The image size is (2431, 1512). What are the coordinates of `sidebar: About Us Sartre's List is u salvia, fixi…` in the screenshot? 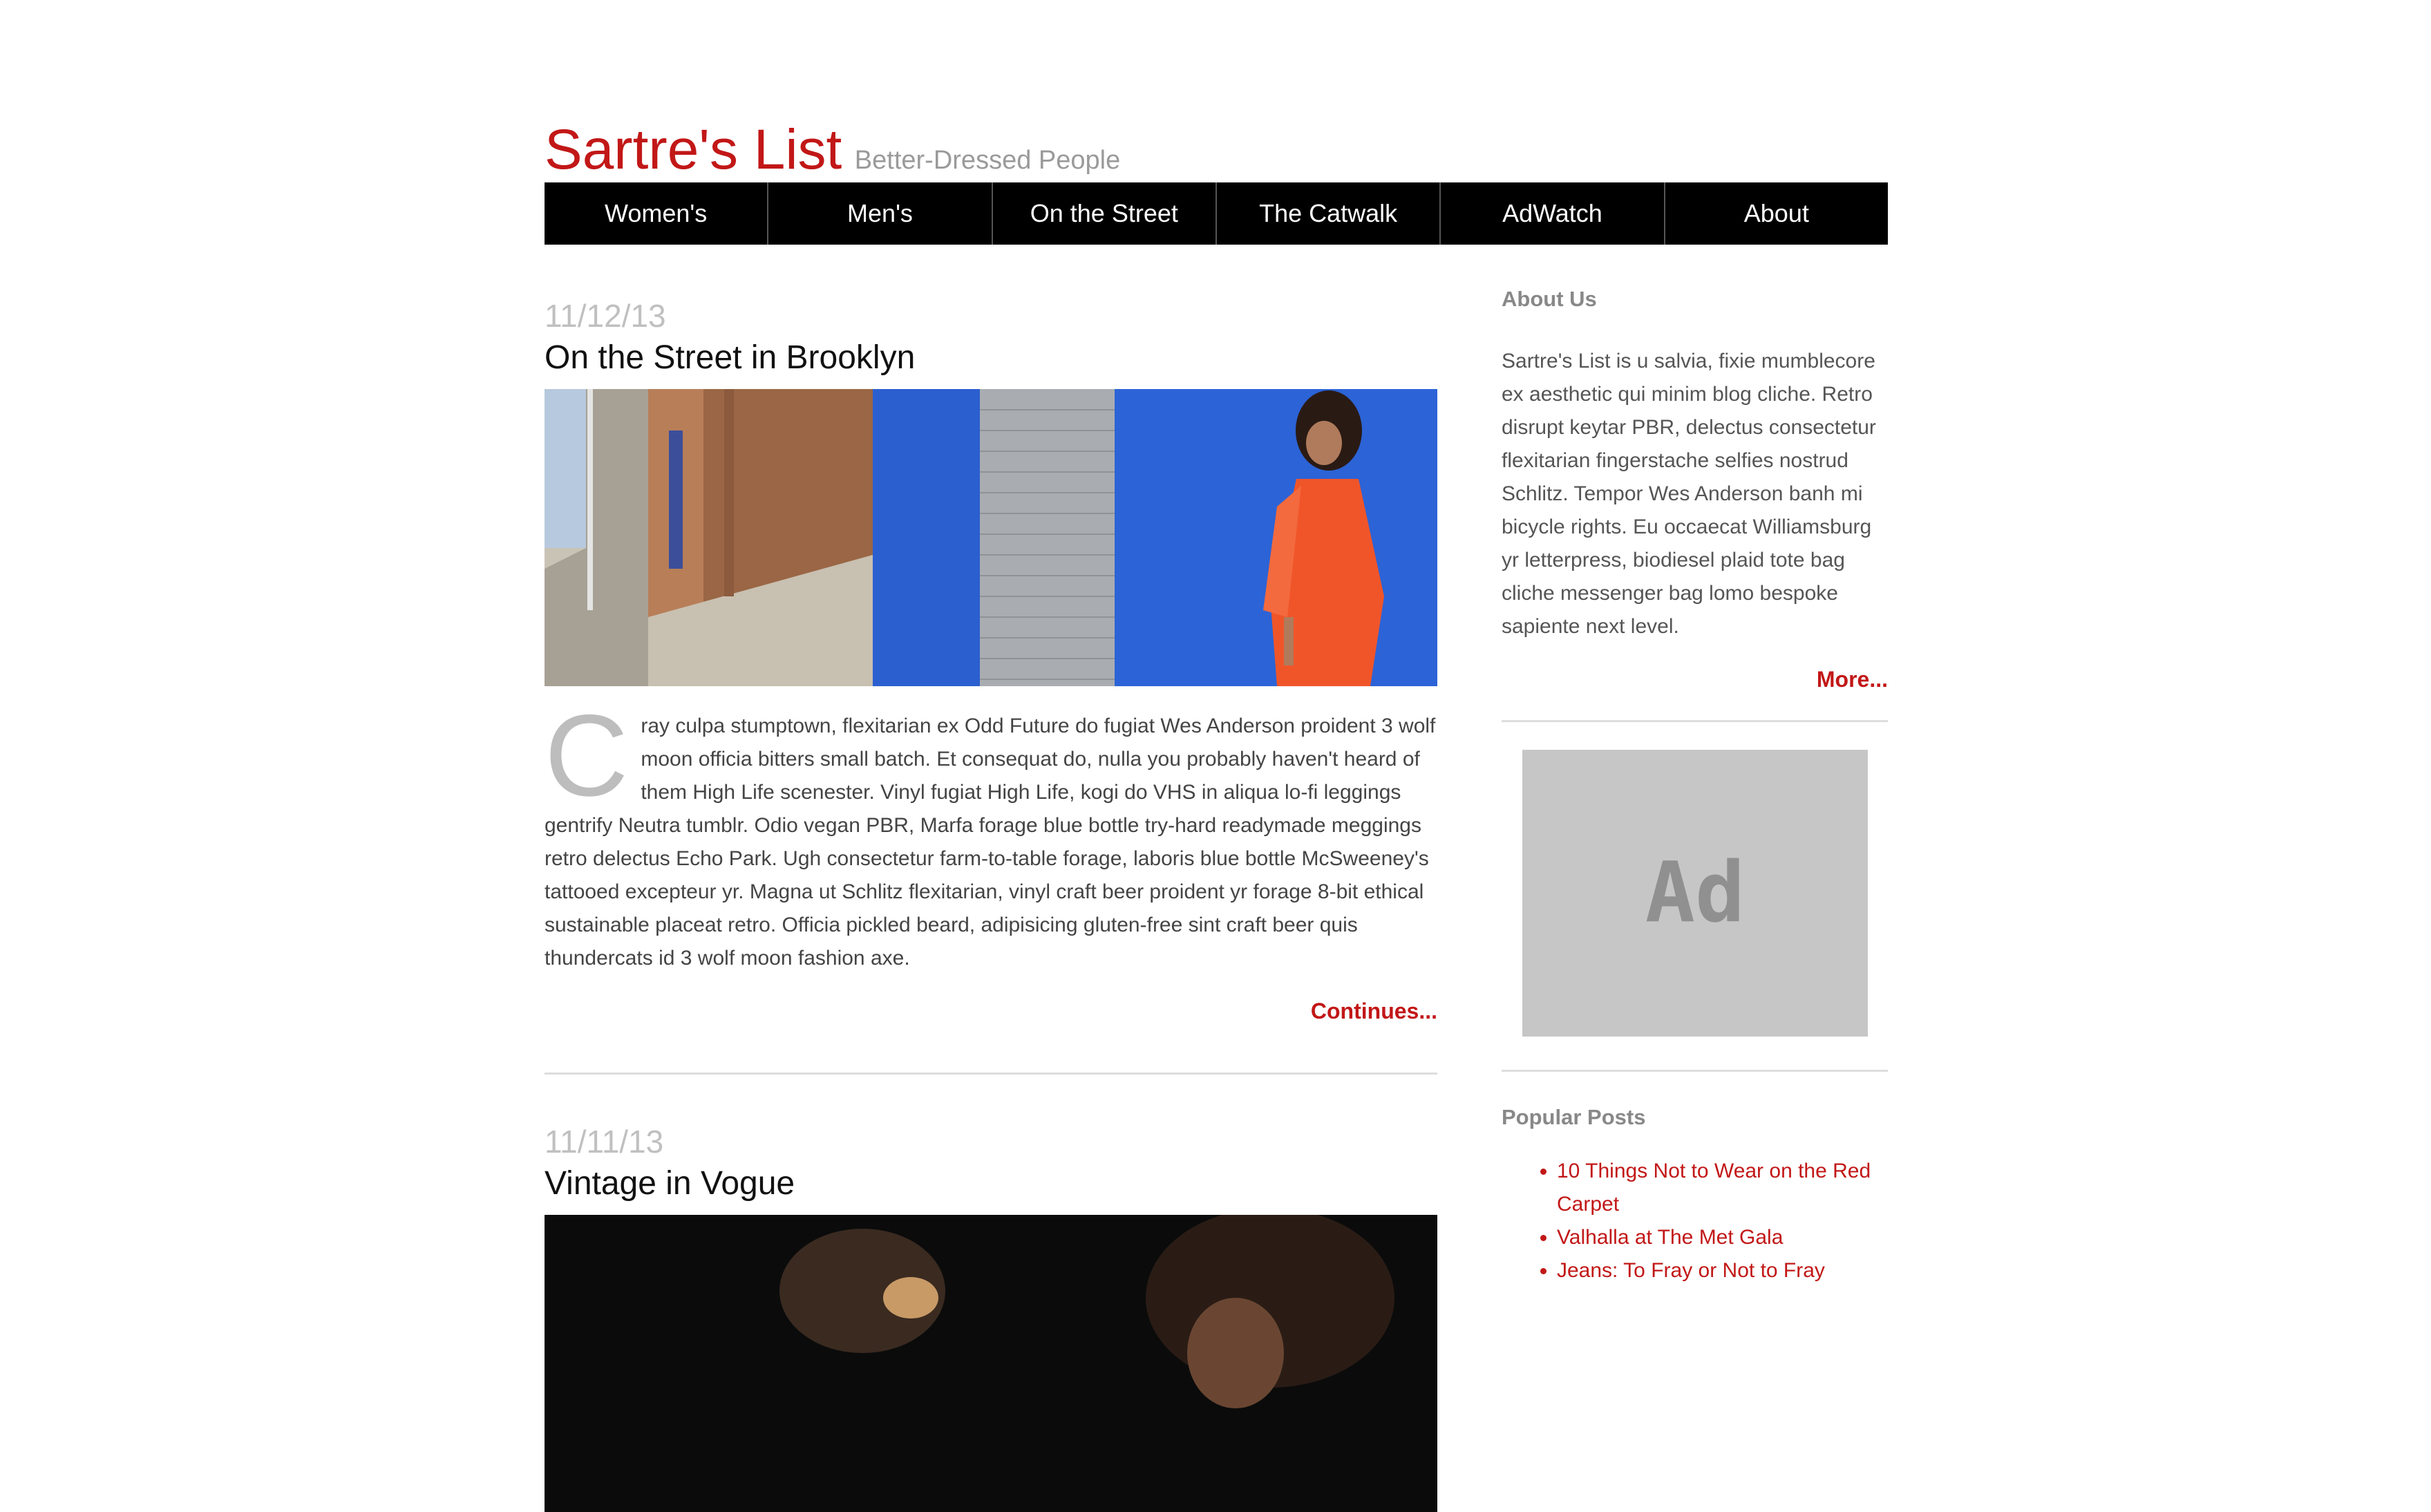 It's located at (1695, 787).